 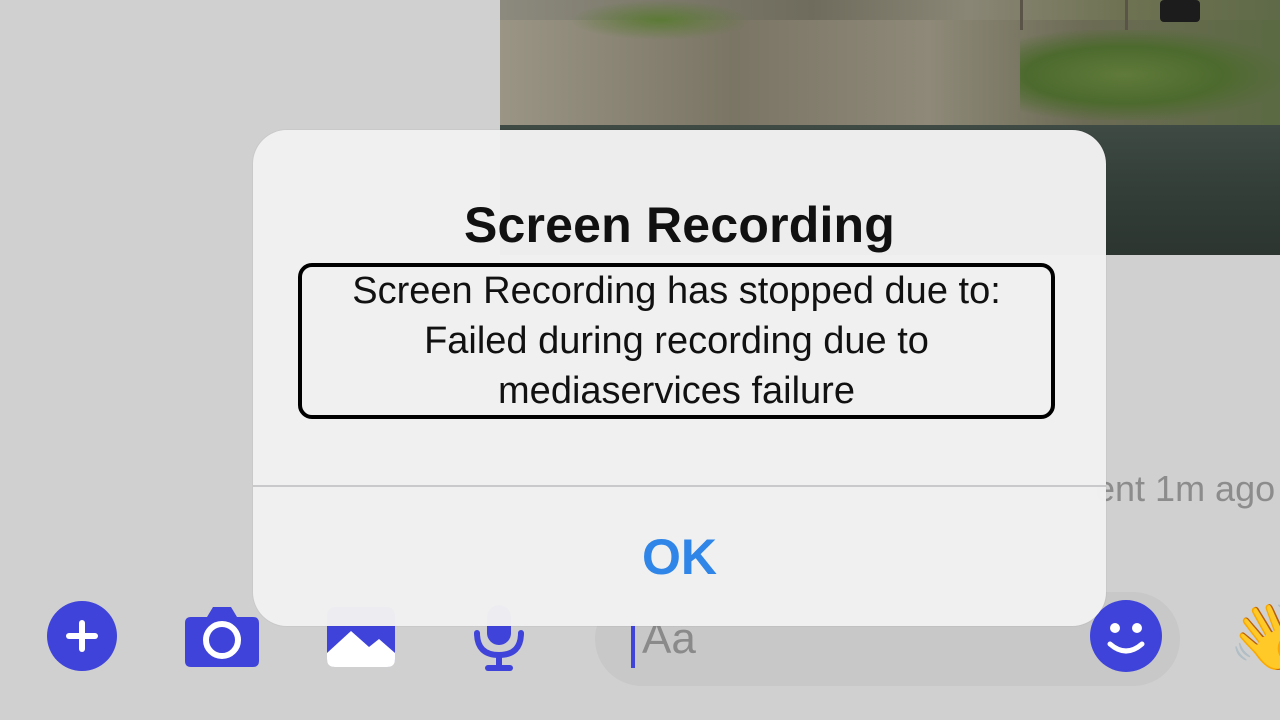 I want to click on camera-button, so click(x=222, y=636).